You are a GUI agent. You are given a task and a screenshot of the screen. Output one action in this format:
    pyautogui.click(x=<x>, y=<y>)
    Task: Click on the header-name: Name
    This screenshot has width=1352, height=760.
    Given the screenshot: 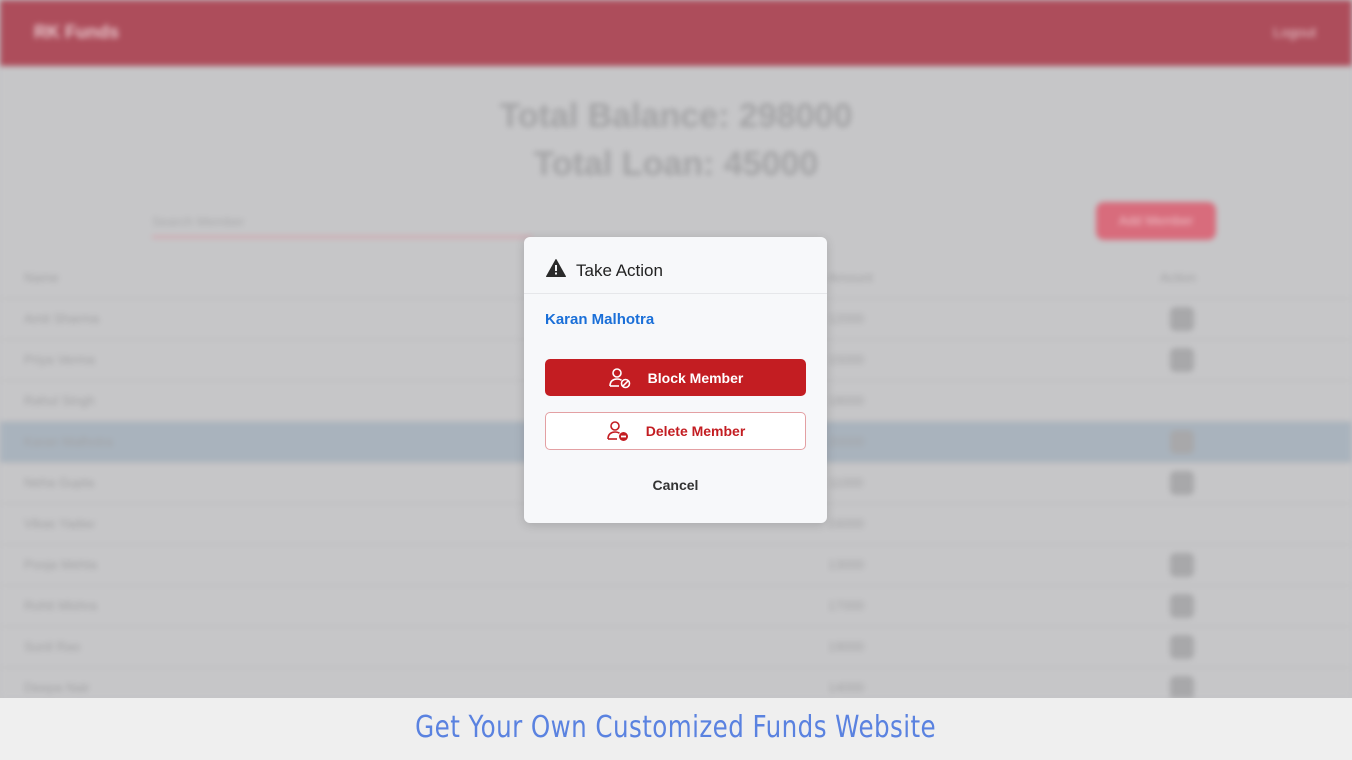 What is the action you would take?
    pyautogui.click(x=41, y=277)
    